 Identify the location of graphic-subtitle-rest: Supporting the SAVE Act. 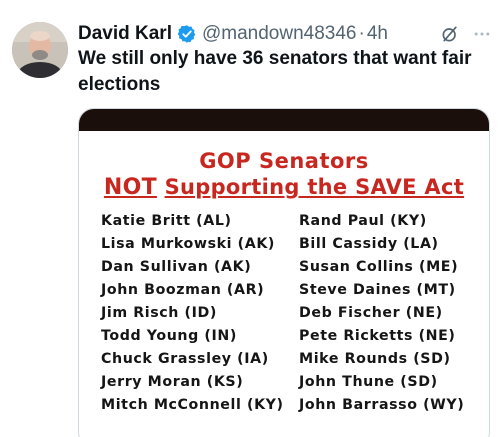
(314, 187).